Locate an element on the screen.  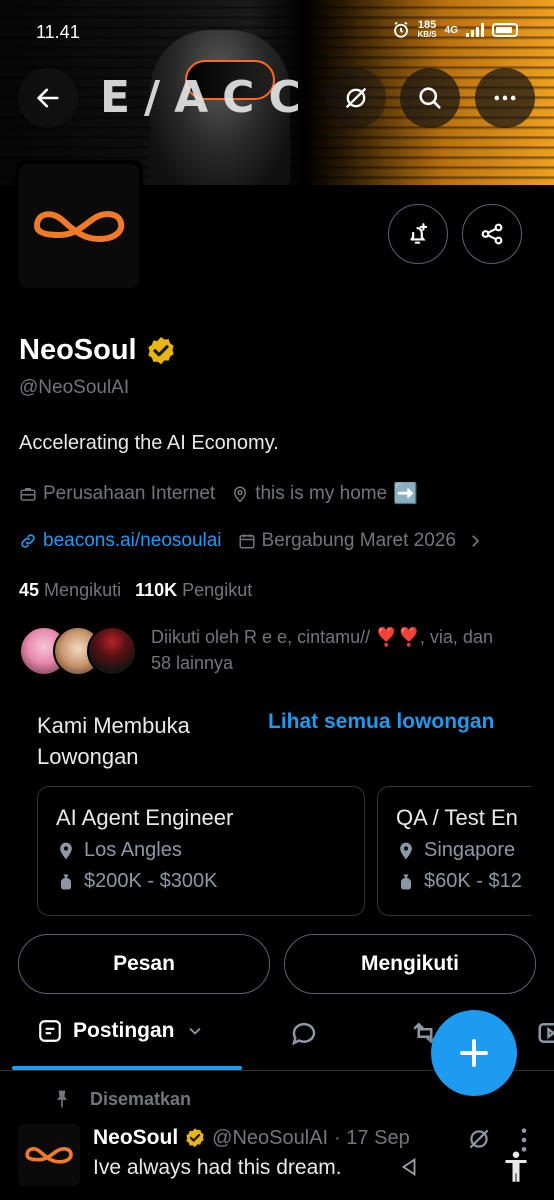
profile-joined: Bergabung Maret 2026 is located at coordinates (358, 540).